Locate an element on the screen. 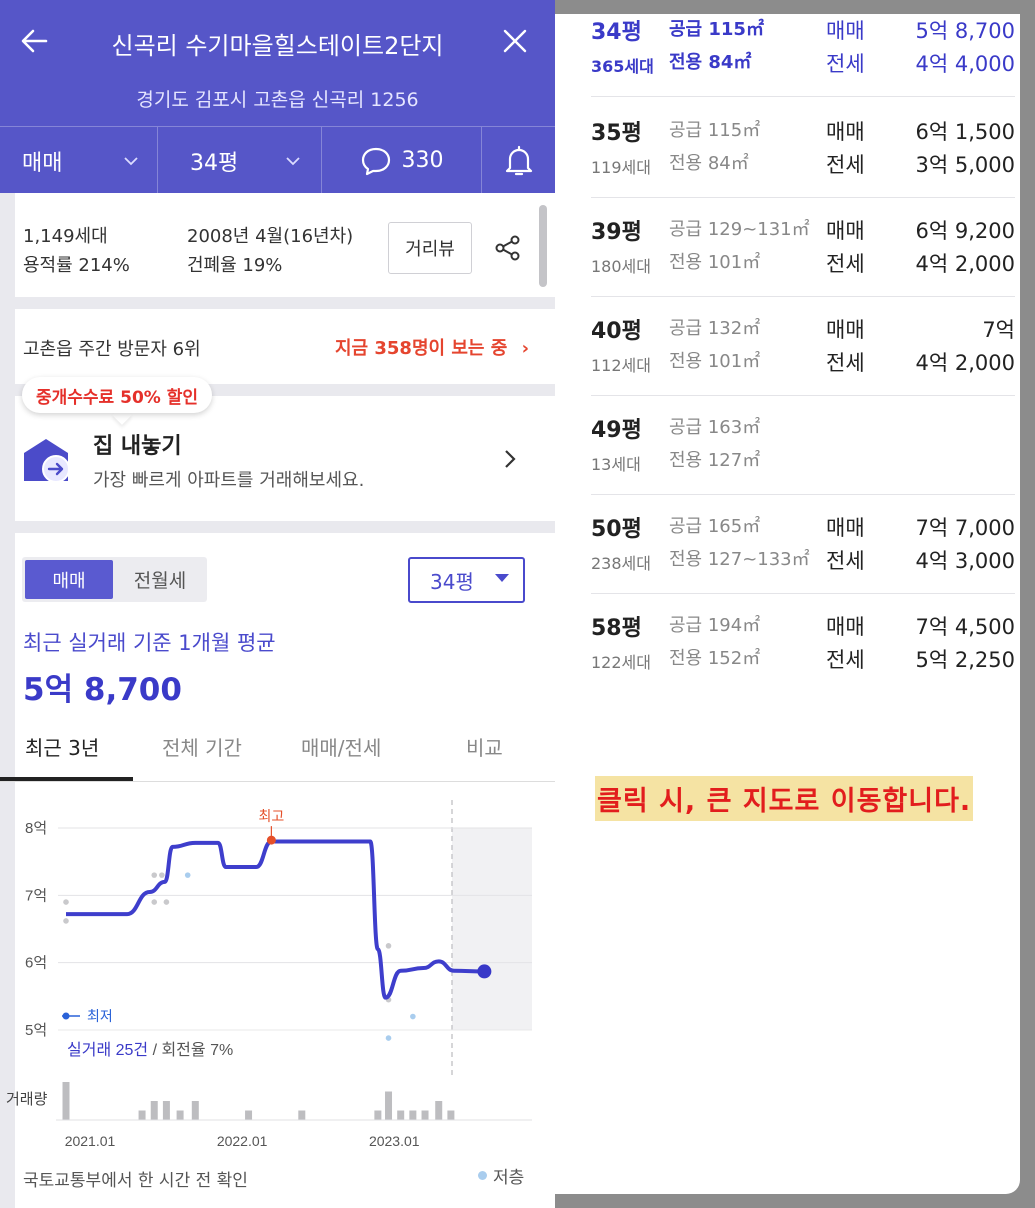 This screenshot has height=1208, width=1035. complex-address: 경기도 김포시 고촌읍 신곡리 1256 is located at coordinates (277, 100).